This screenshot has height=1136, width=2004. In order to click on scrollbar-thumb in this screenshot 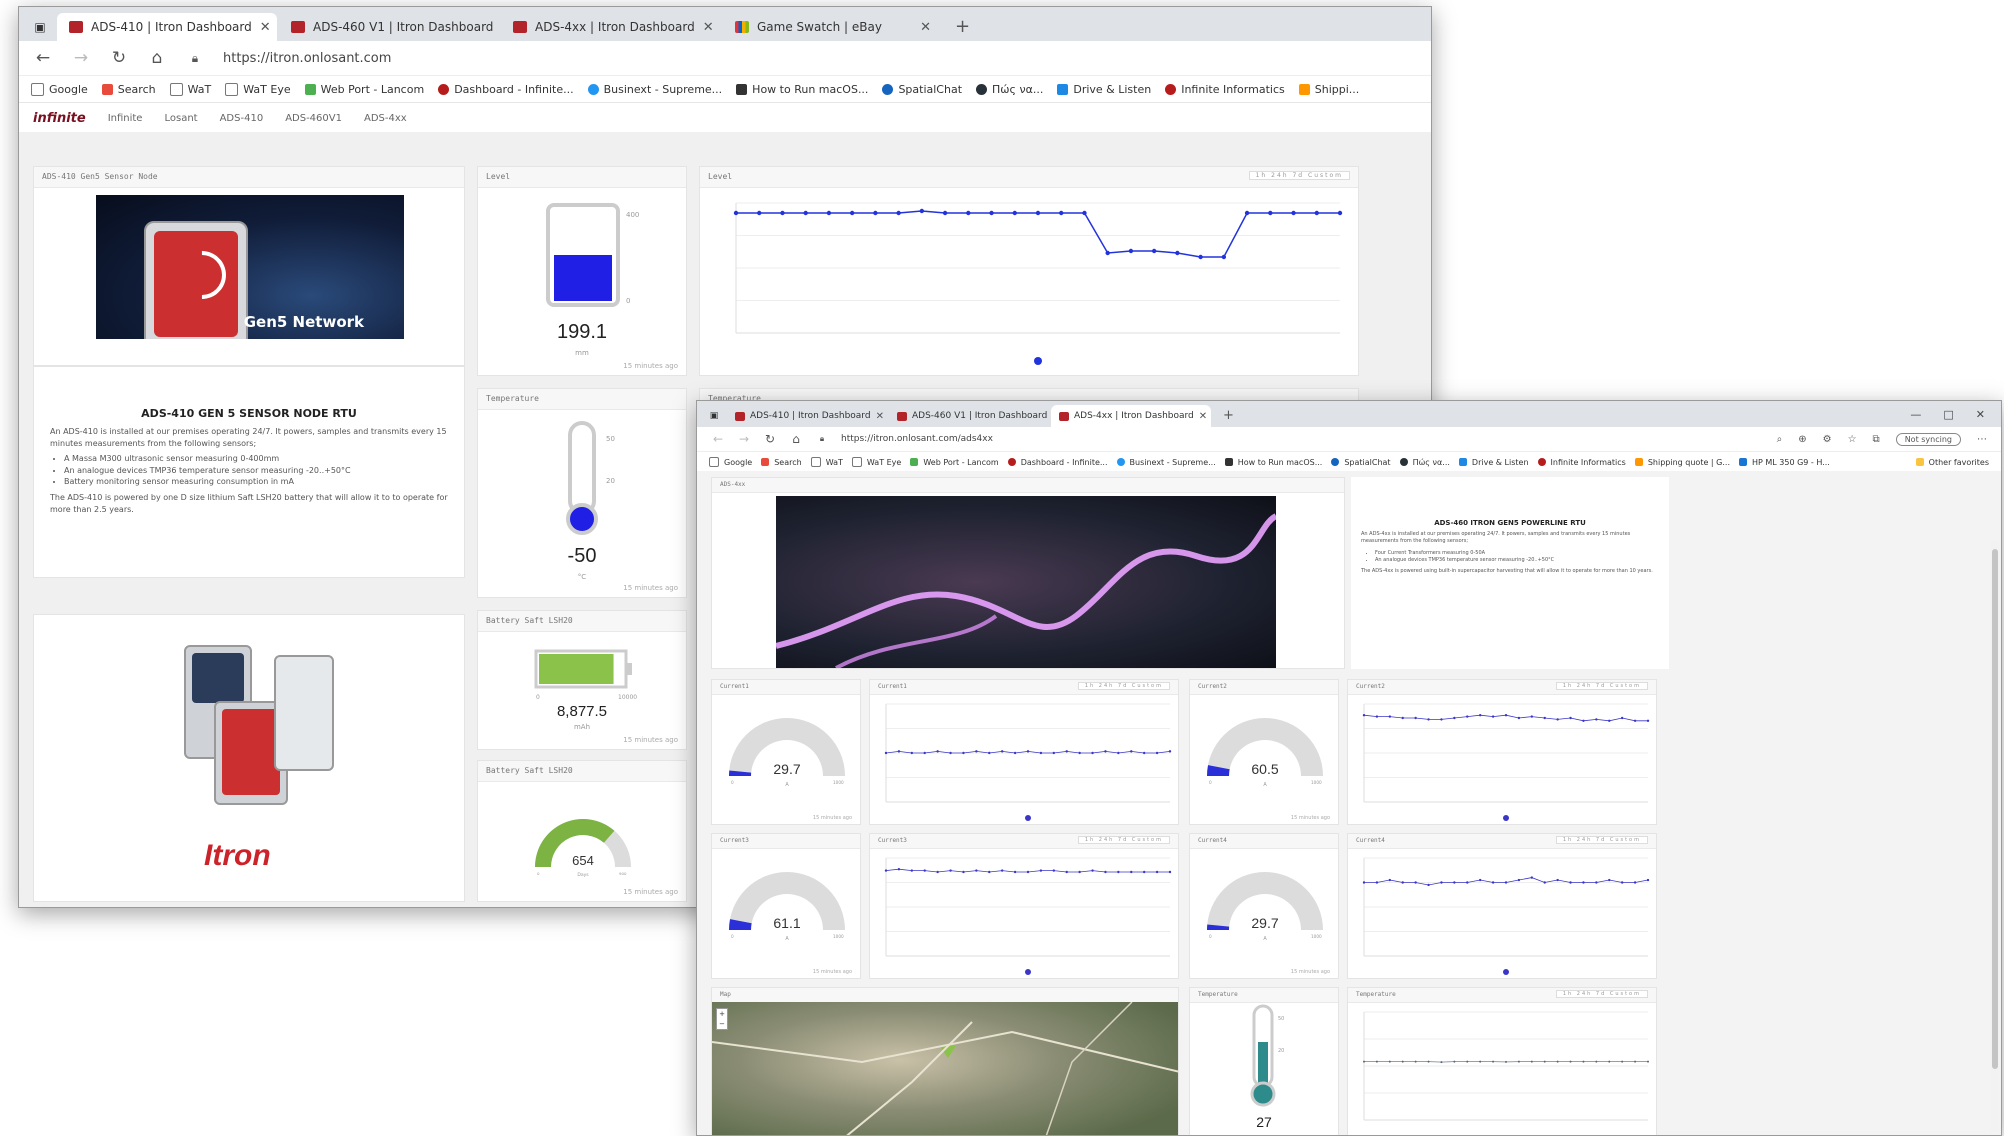, I will do `click(1995, 809)`.